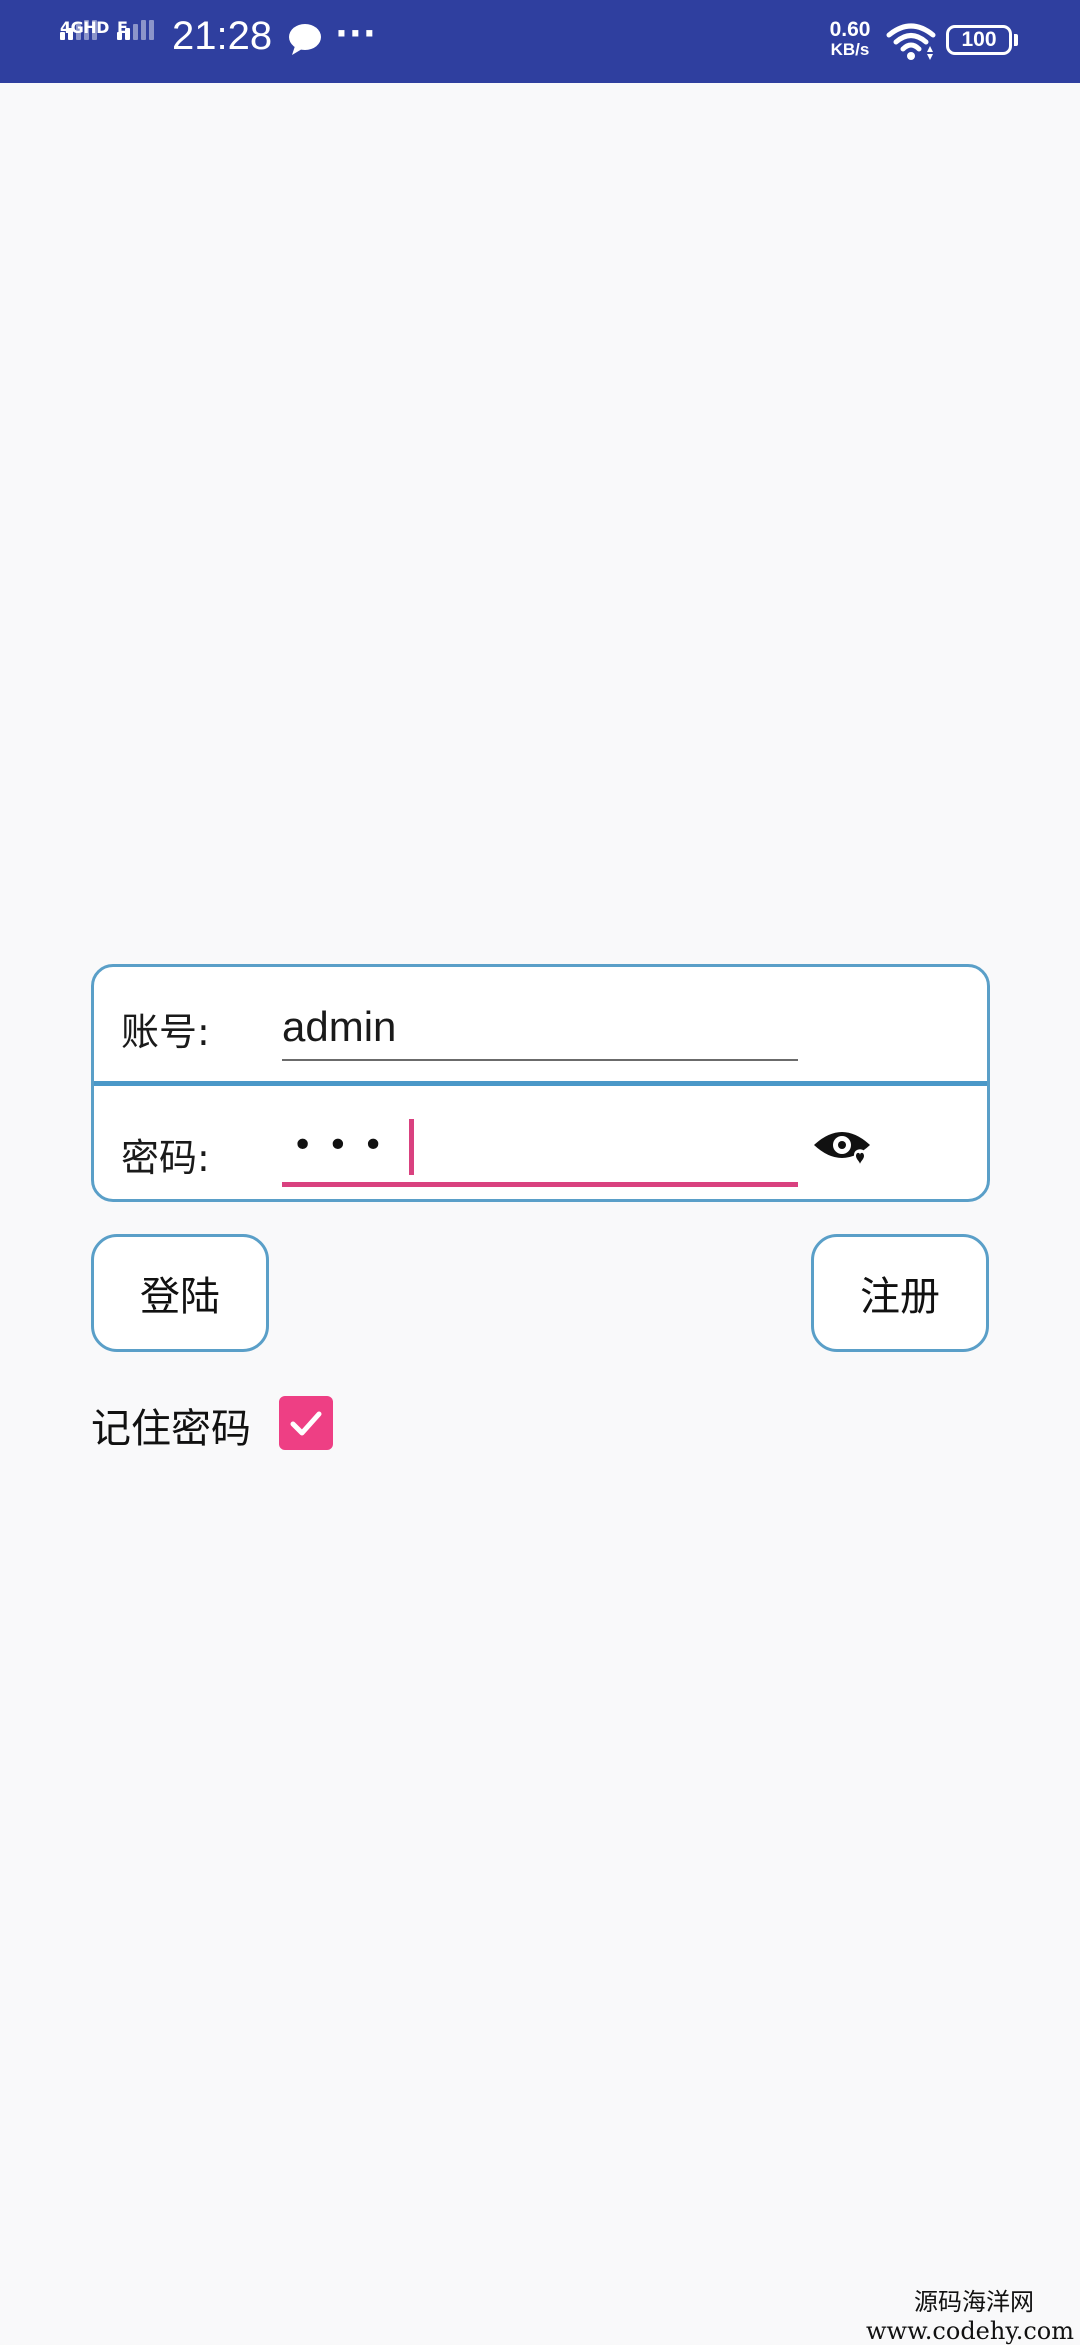 The image size is (1080, 2345). I want to click on clock: 21:28, so click(222, 36).